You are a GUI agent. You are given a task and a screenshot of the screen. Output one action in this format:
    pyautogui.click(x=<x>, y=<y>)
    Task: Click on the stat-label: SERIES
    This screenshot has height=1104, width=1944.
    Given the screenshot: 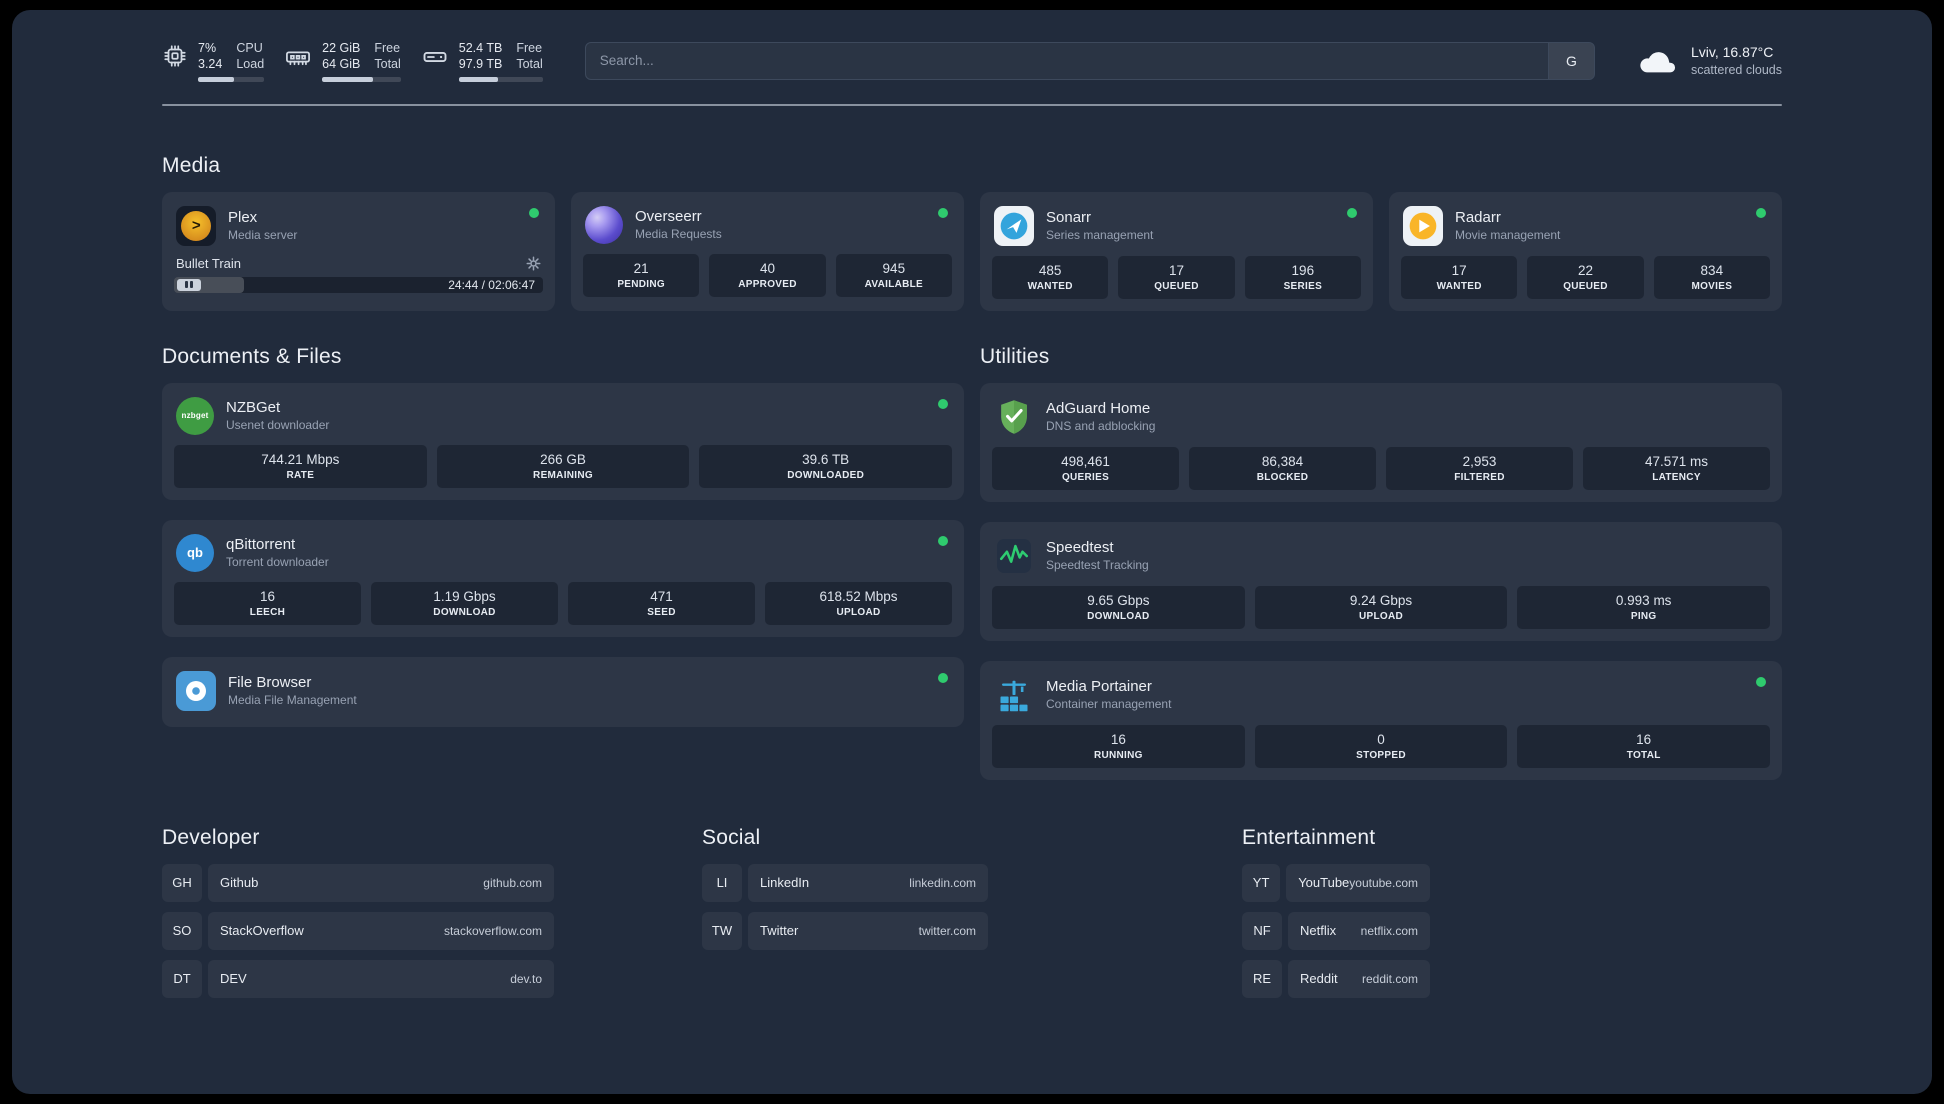 What is the action you would take?
    pyautogui.click(x=1303, y=286)
    